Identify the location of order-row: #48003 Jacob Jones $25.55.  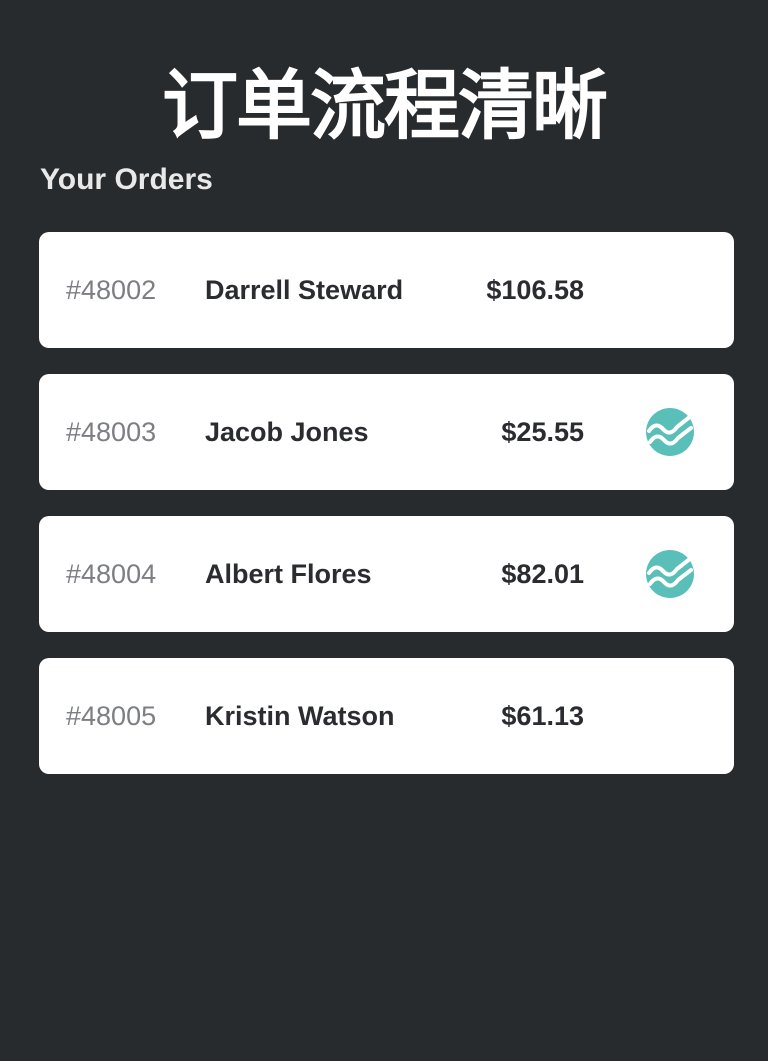
(386, 432).